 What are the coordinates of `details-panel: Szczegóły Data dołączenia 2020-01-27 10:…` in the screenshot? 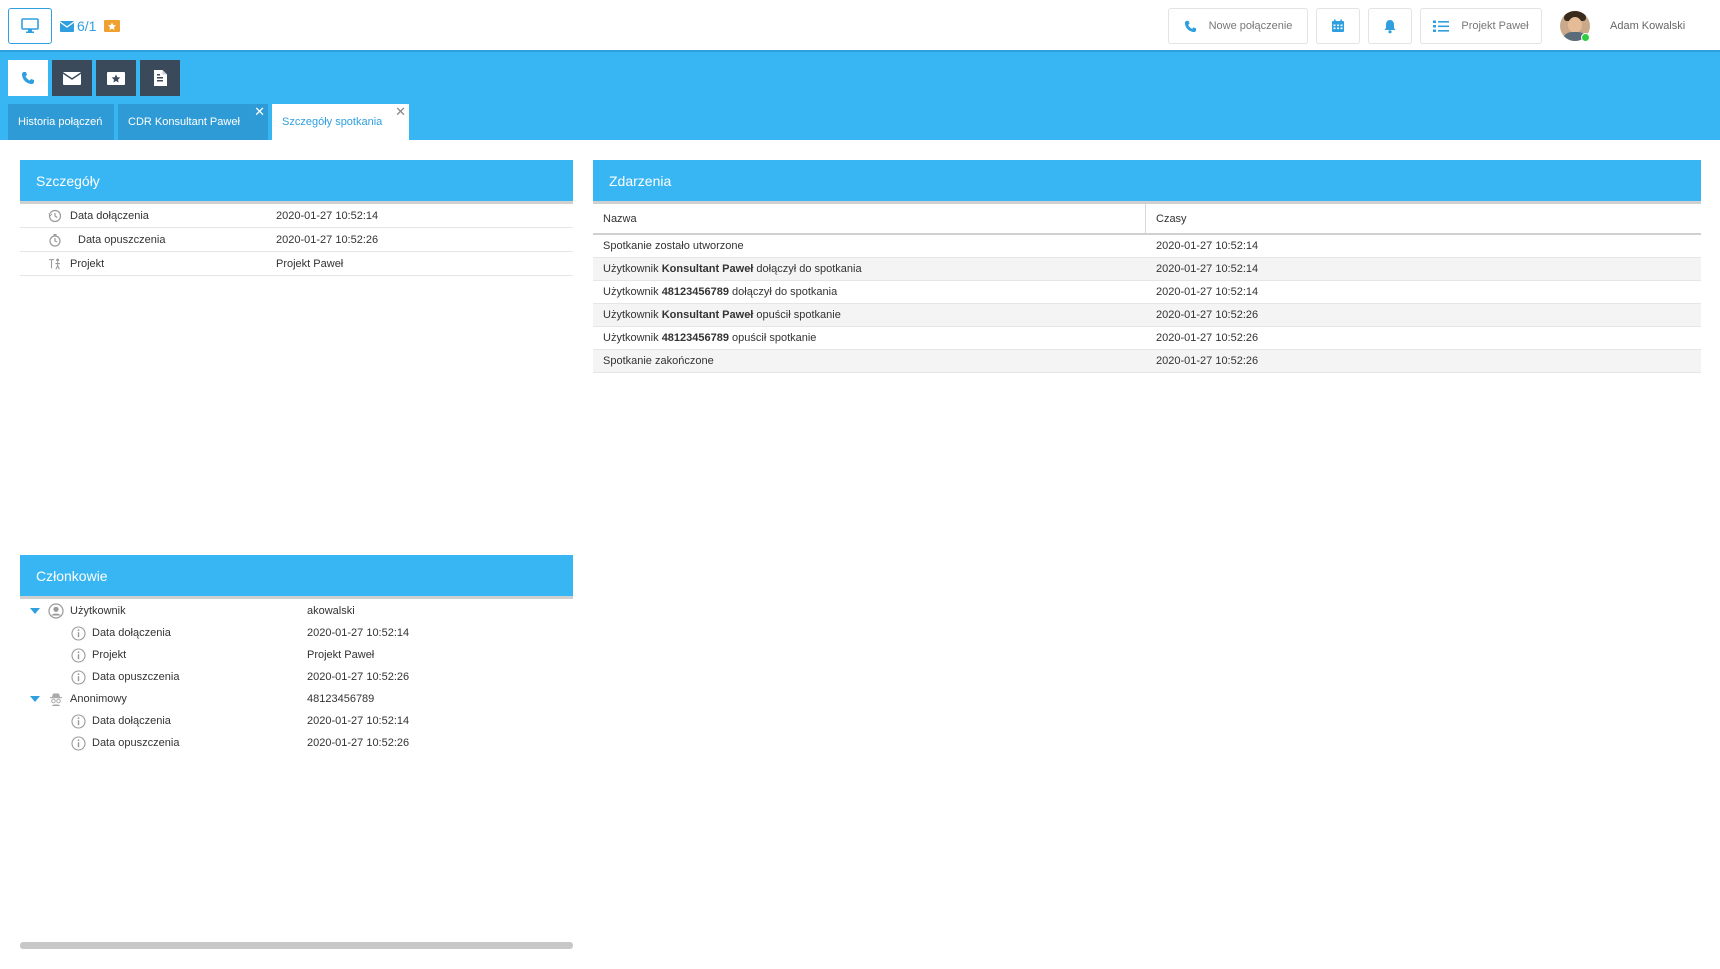 It's located at (296, 218).